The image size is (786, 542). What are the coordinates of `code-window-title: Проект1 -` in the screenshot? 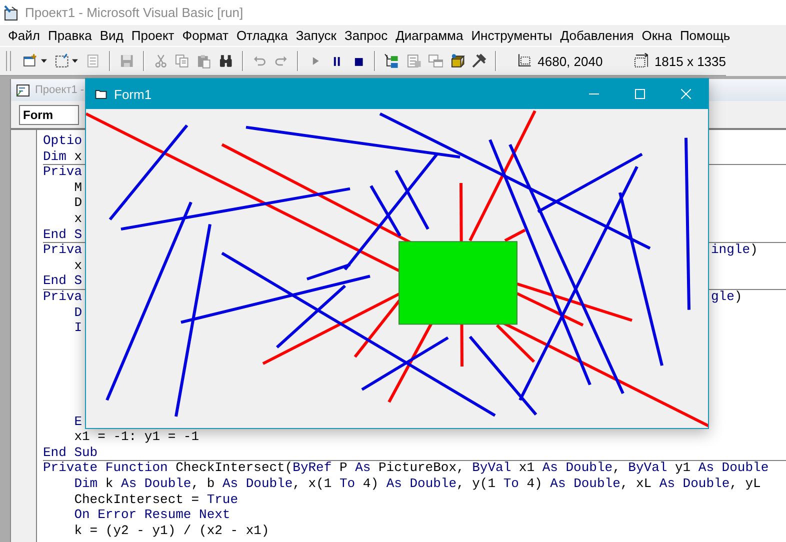 It's located at (59, 90).